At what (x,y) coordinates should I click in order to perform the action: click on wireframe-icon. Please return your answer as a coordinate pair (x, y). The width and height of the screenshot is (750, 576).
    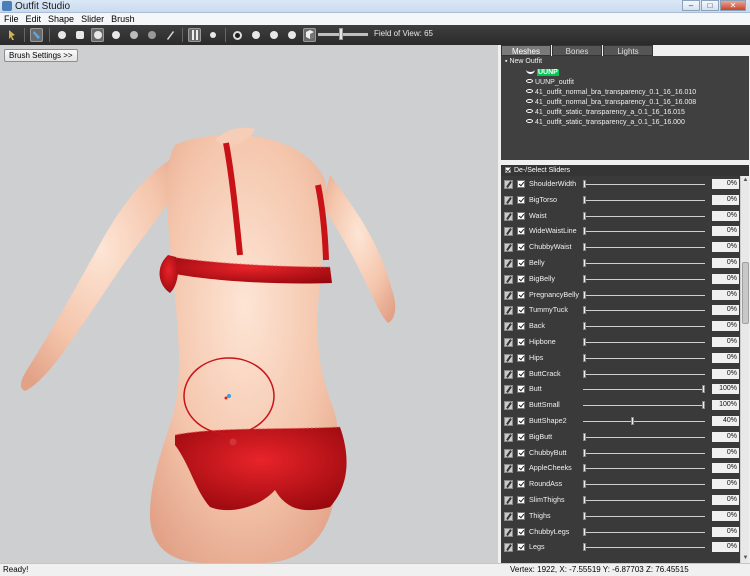
    Looking at the image, I should click on (255, 35).